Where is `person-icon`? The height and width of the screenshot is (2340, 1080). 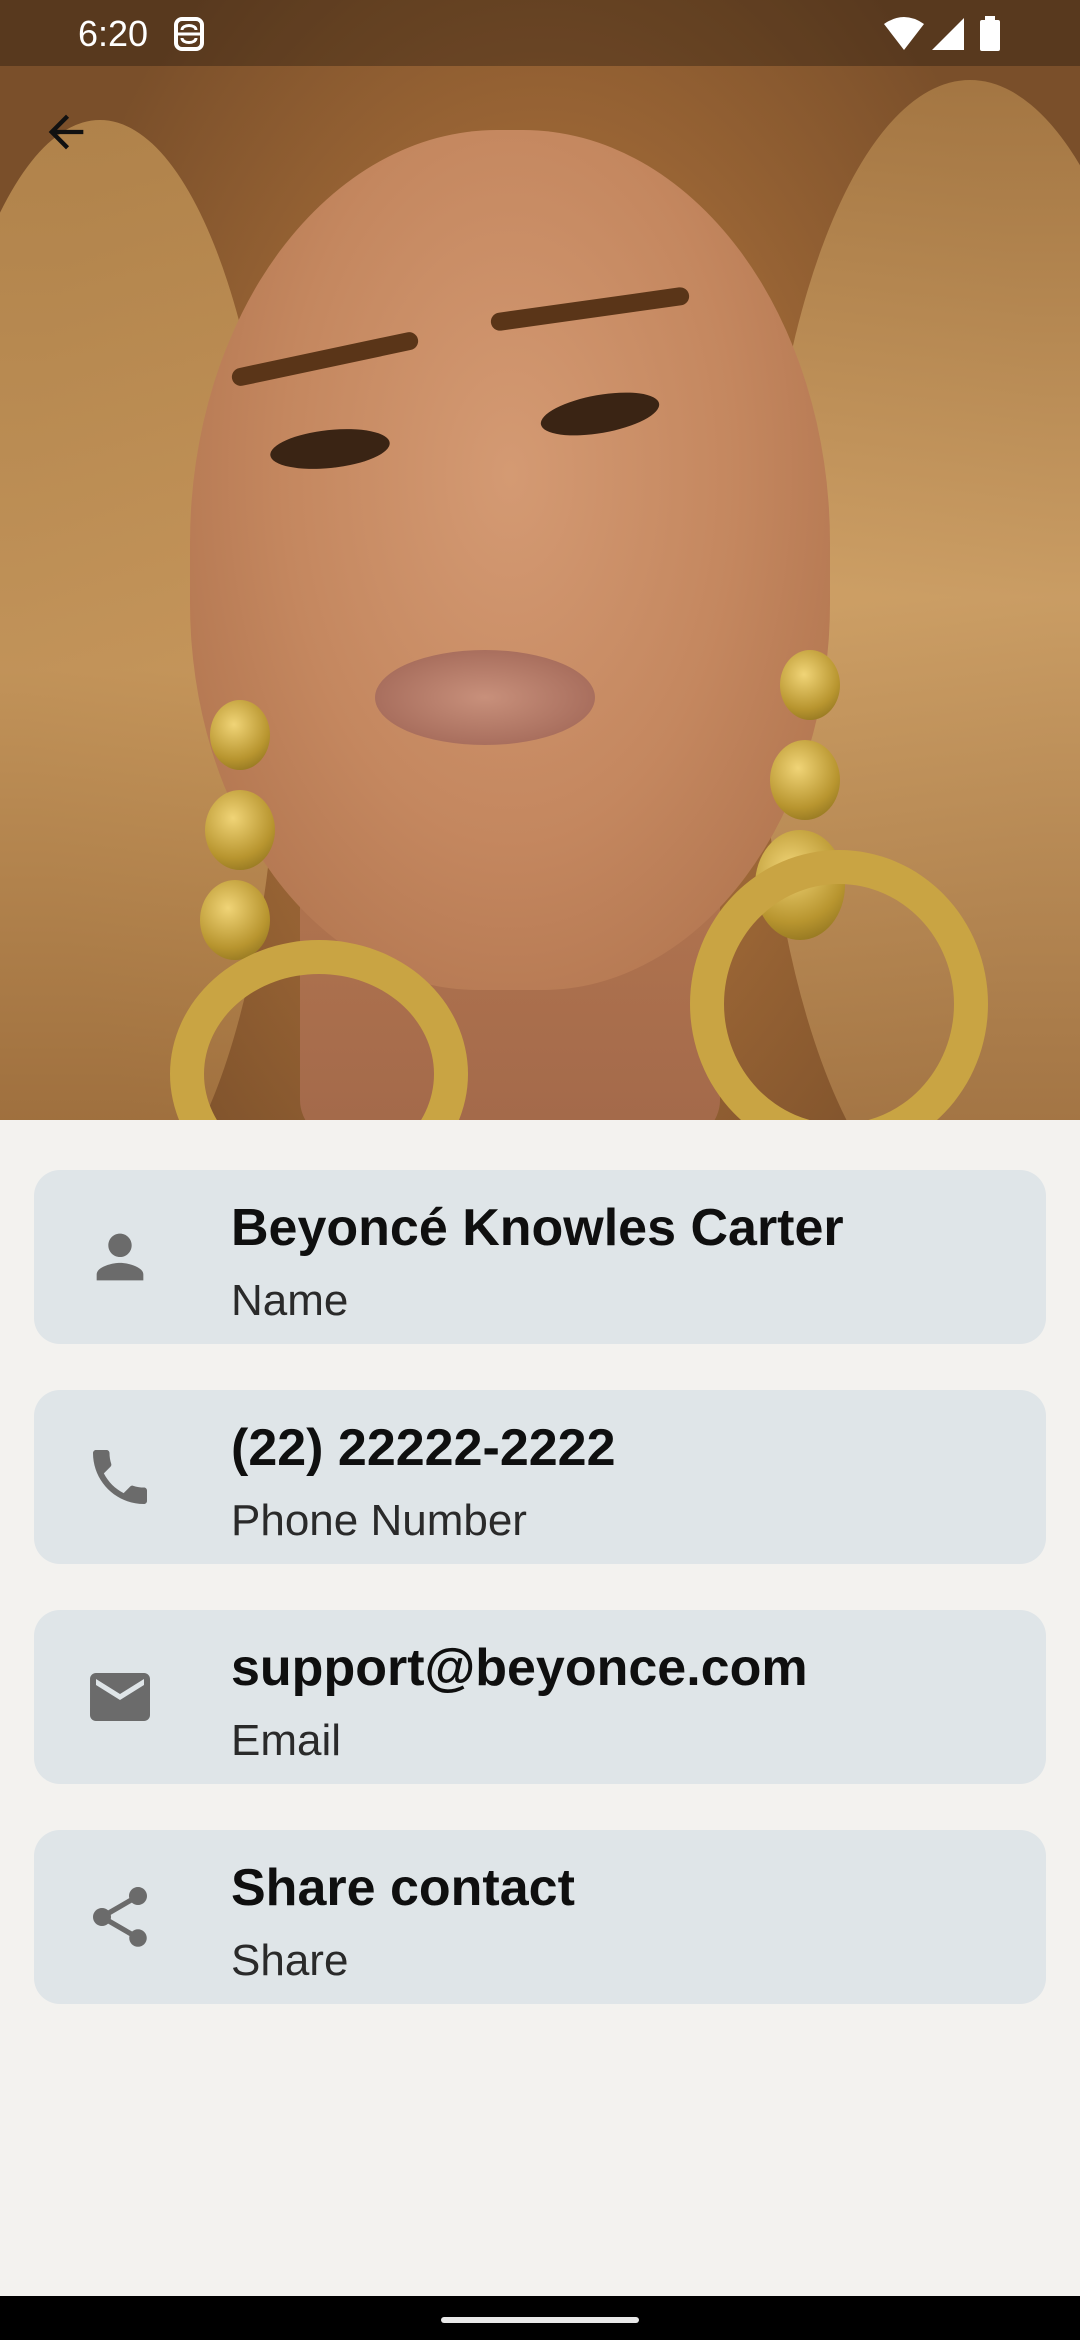
person-icon is located at coordinates (120, 1257).